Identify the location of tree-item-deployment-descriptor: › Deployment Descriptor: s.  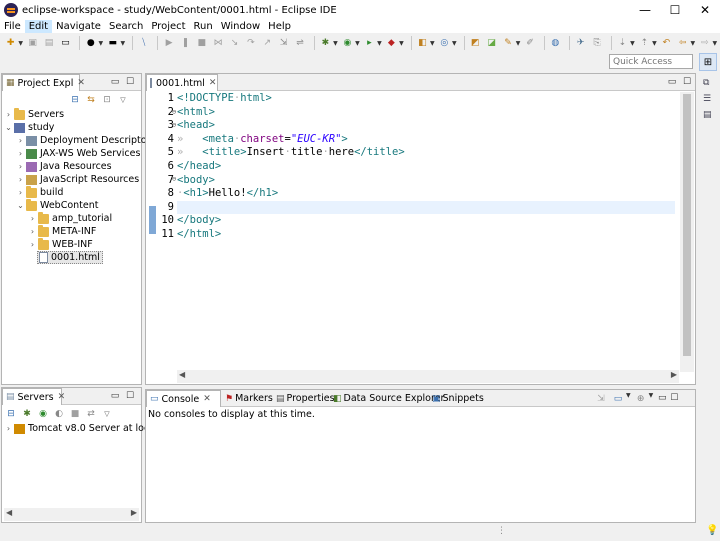
(89, 140).